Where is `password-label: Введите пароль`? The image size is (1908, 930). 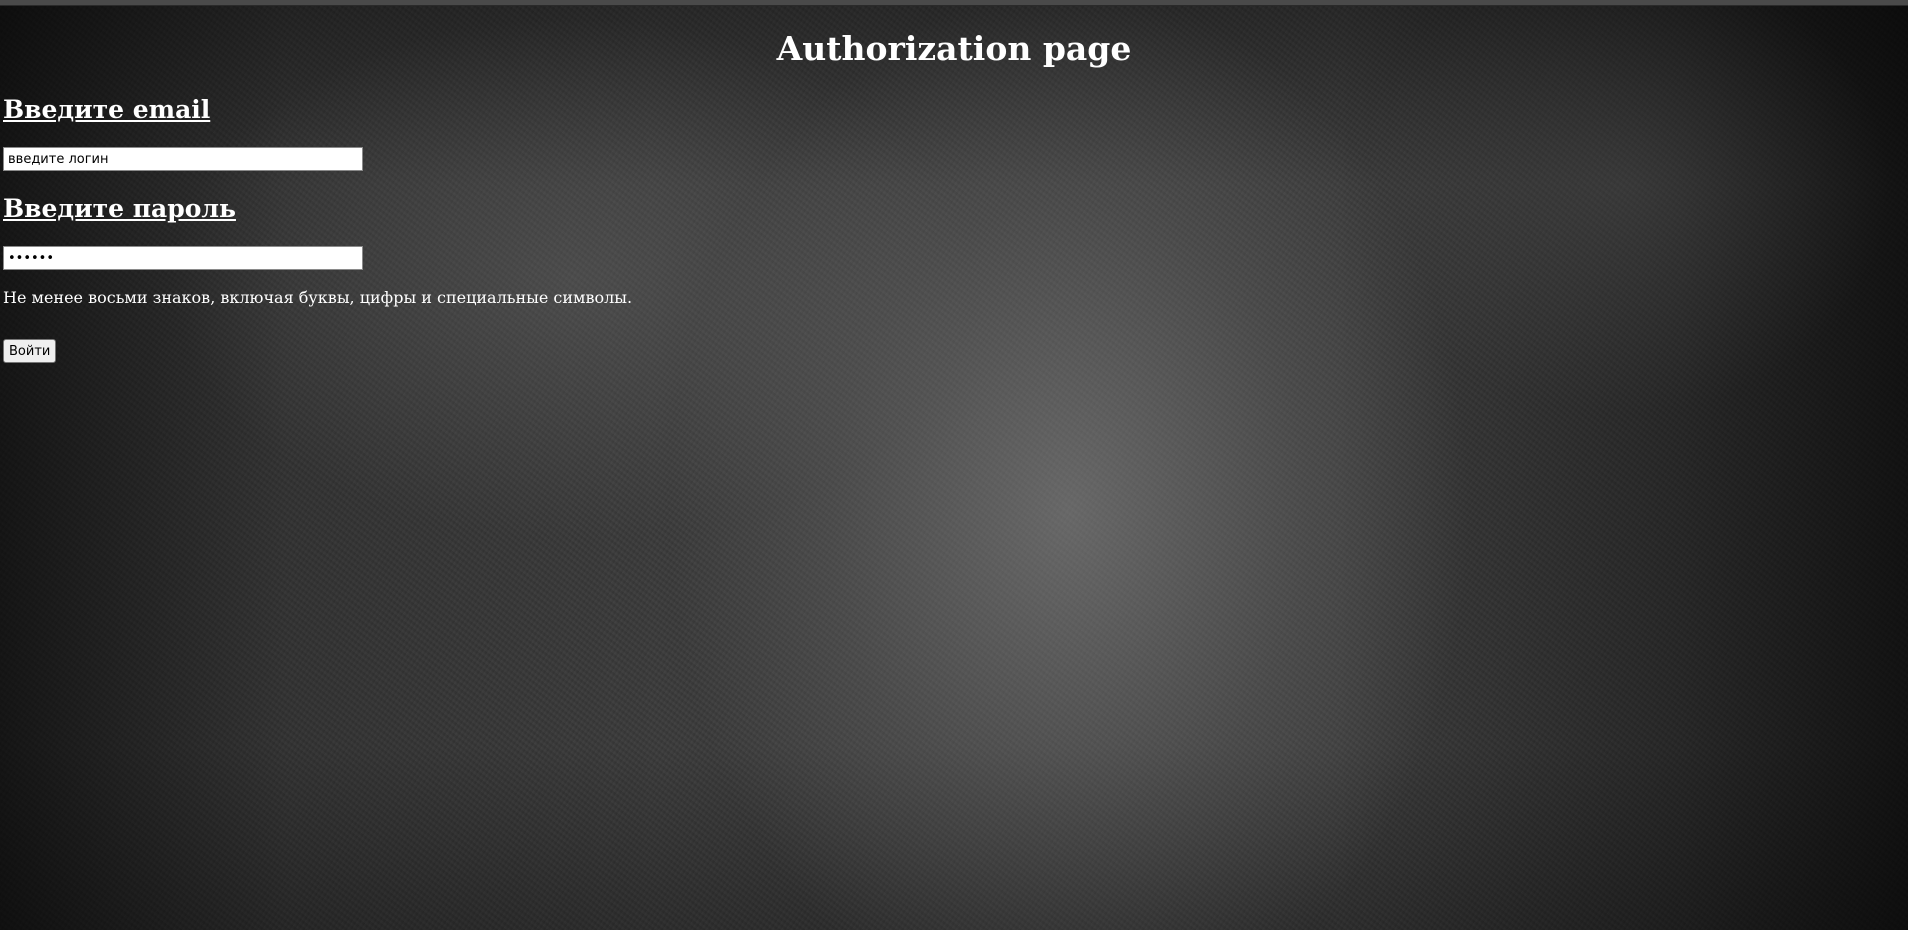 password-label: Введите пароль is located at coordinates (119, 208).